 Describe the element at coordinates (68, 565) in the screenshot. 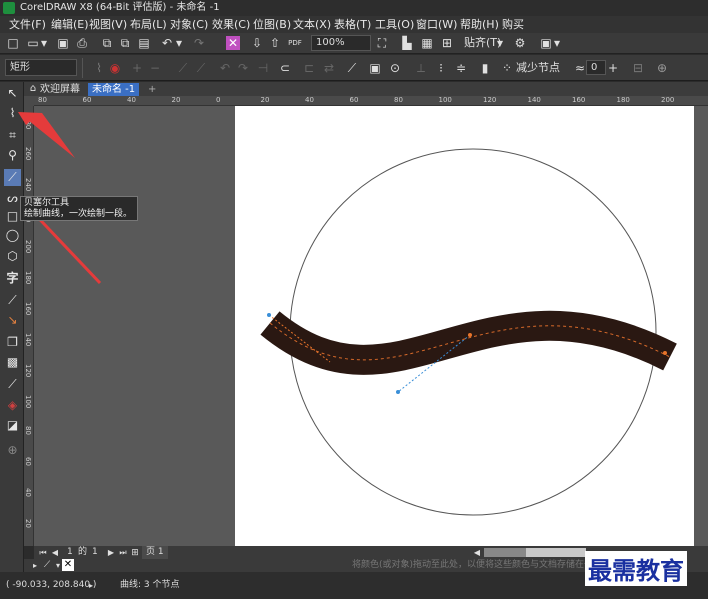

I see `no-color-swatch: ✕` at that location.